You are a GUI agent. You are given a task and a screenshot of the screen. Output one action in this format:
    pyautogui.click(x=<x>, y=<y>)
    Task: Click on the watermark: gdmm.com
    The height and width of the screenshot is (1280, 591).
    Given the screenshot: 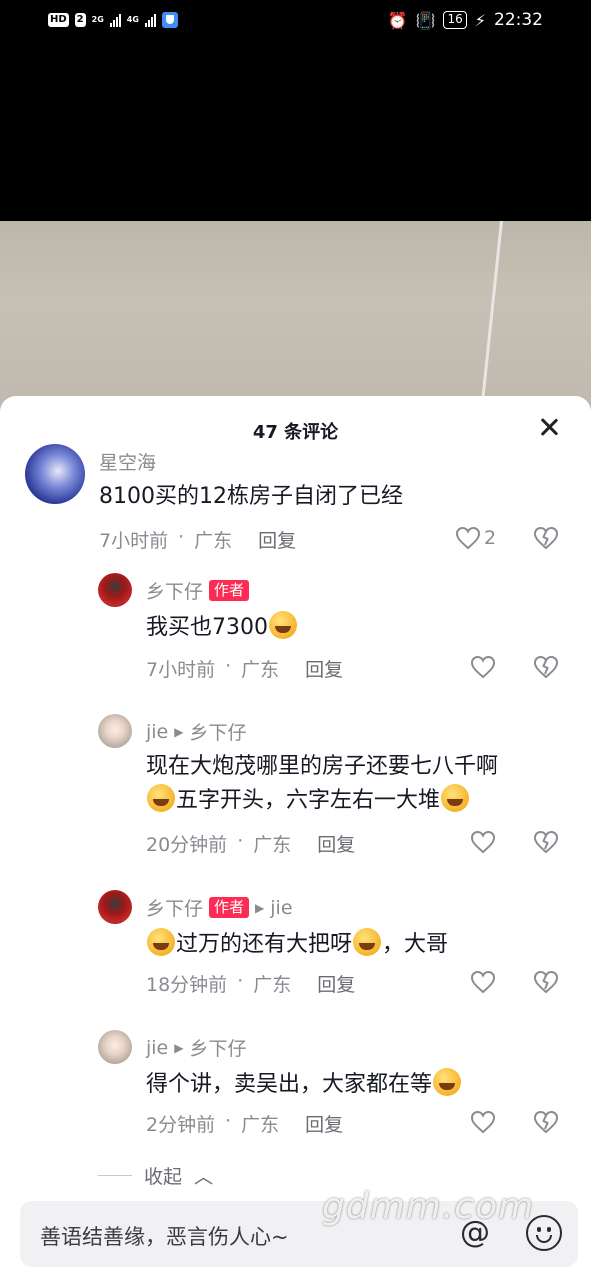 What is the action you would take?
    pyautogui.click(x=428, y=1206)
    